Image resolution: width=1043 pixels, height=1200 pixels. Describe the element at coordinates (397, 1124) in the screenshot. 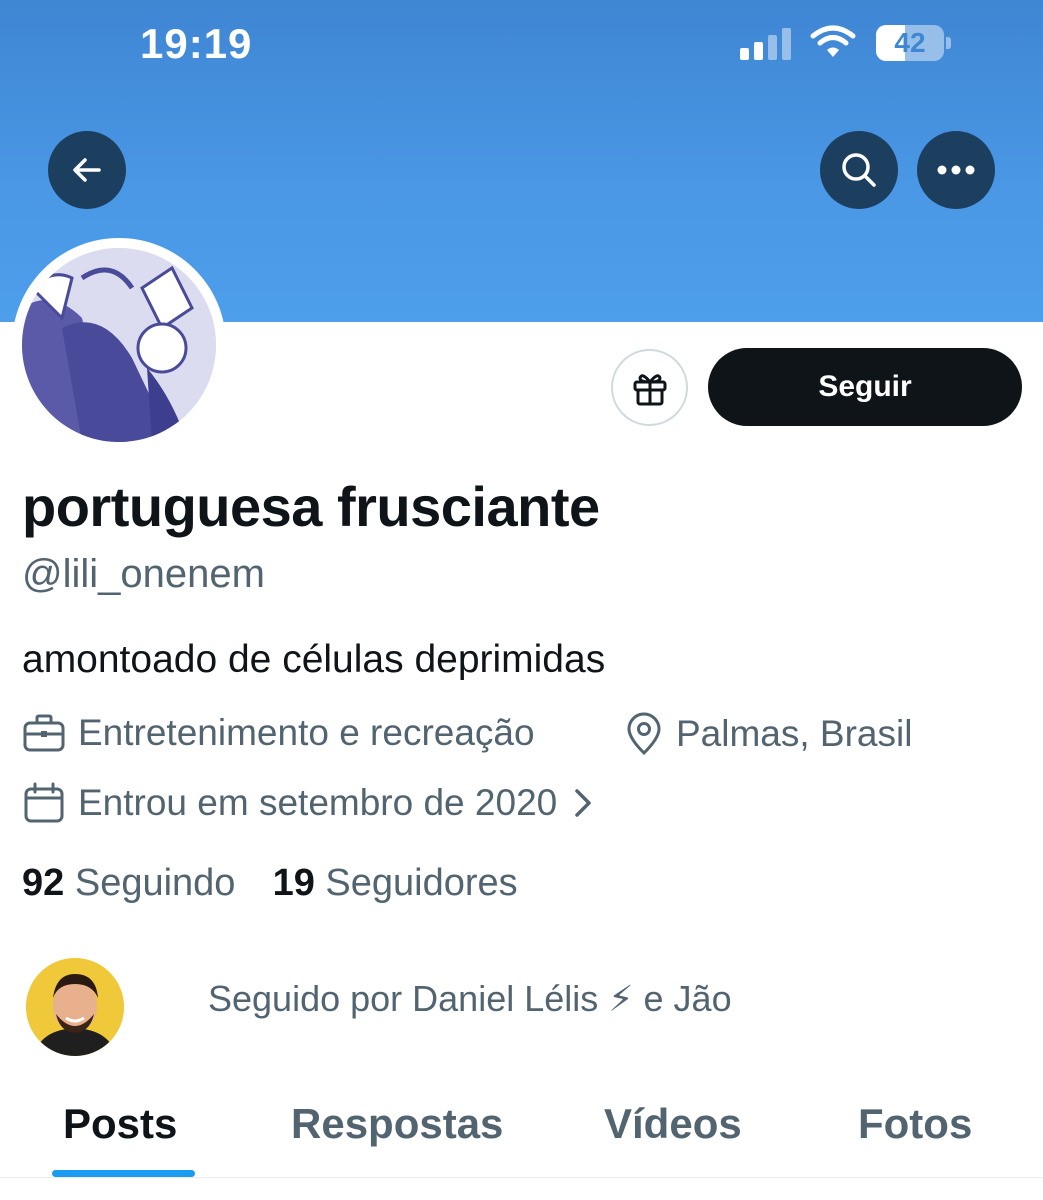

I see `tab-replies: Respostas` at that location.